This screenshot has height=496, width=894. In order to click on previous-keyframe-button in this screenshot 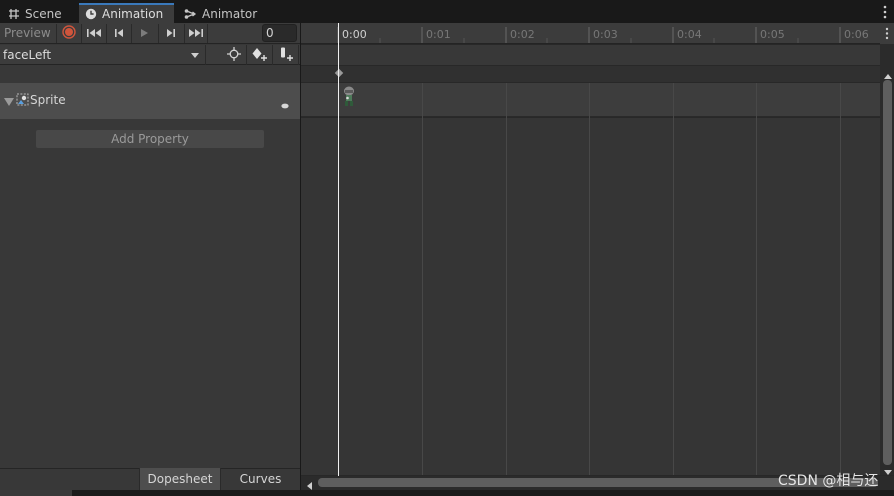, I will do `click(118, 33)`.